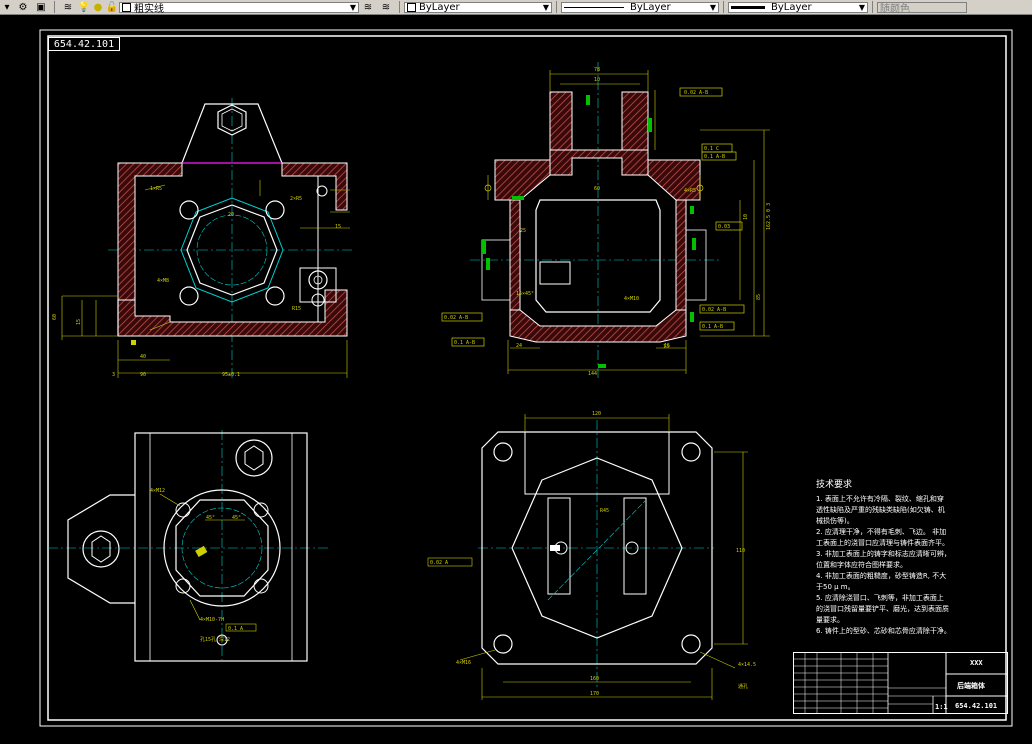  What do you see at coordinates (149, 9) in the screenshot?
I see `layer-name: 粗实线` at bounding box center [149, 9].